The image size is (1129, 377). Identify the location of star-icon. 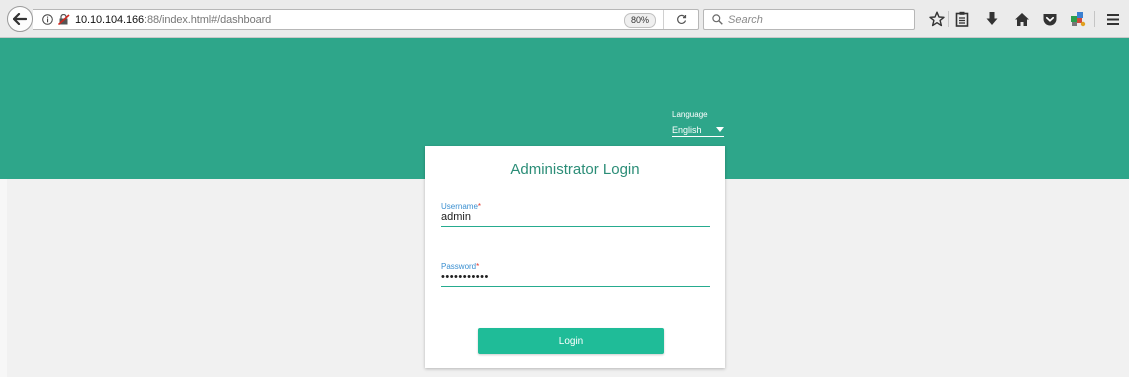
(937, 19).